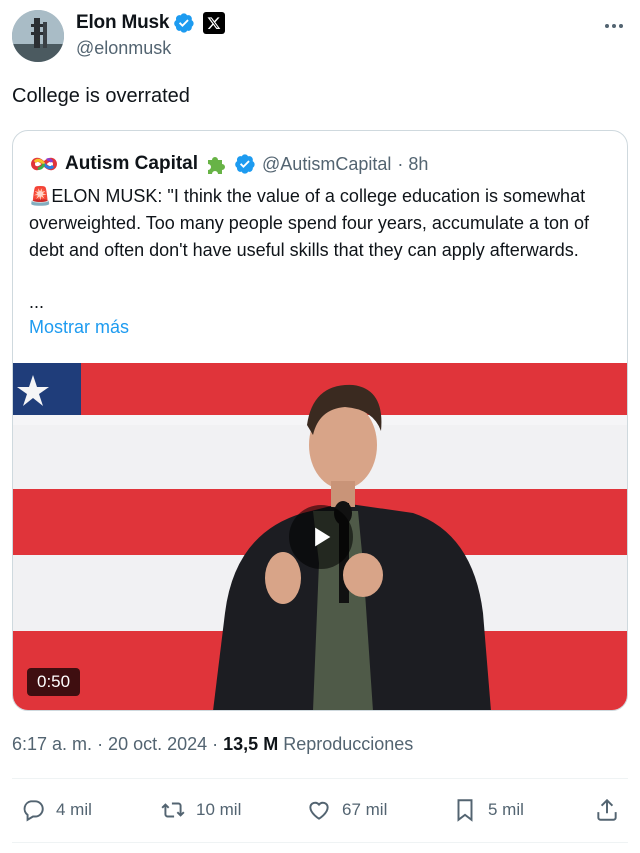  I want to click on play-icon, so click(323, 537).